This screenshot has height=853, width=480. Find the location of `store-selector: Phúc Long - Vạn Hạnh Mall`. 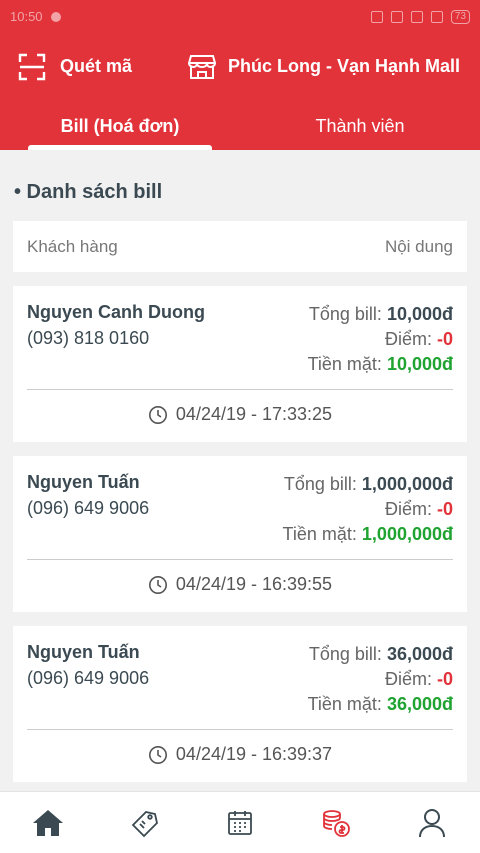

store-selector: Phúc Long - Vạn Hạnh Mall is located at coordinates (323, 67).